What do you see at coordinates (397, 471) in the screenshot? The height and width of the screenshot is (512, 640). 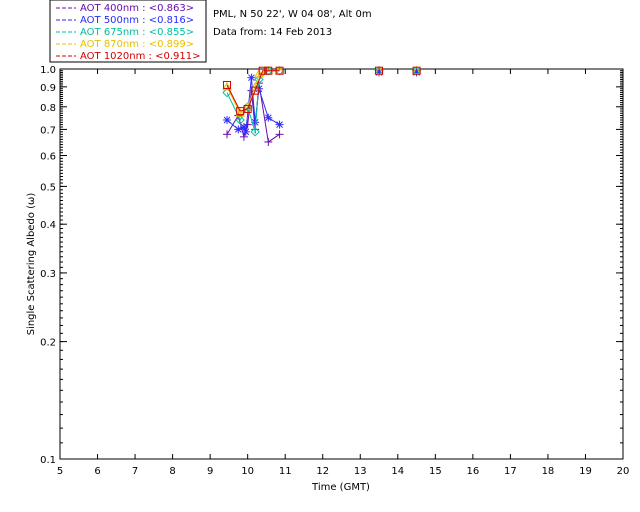 I see `x-tick-label: 14` at bounding box center [397, 471].